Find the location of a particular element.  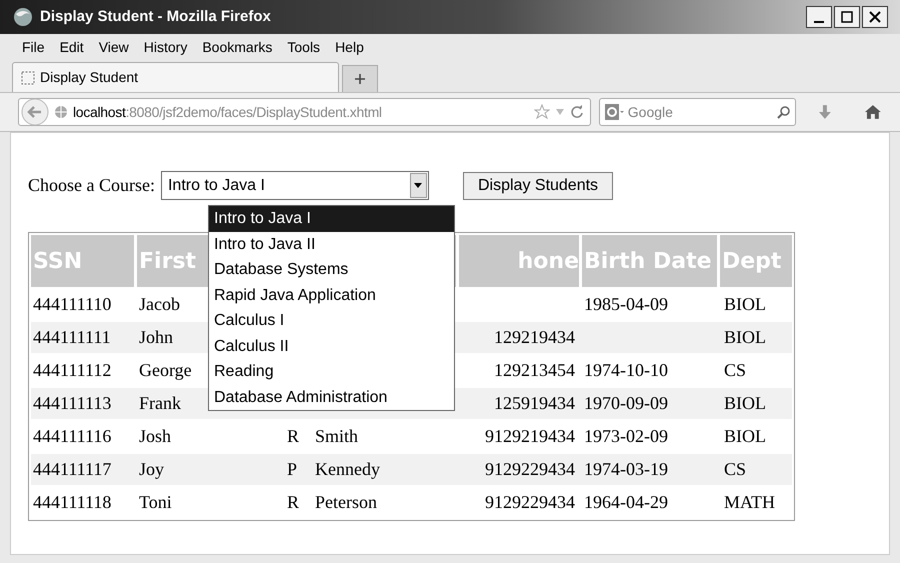

table-cell-text: Smith is located at coordinates (336, 436).